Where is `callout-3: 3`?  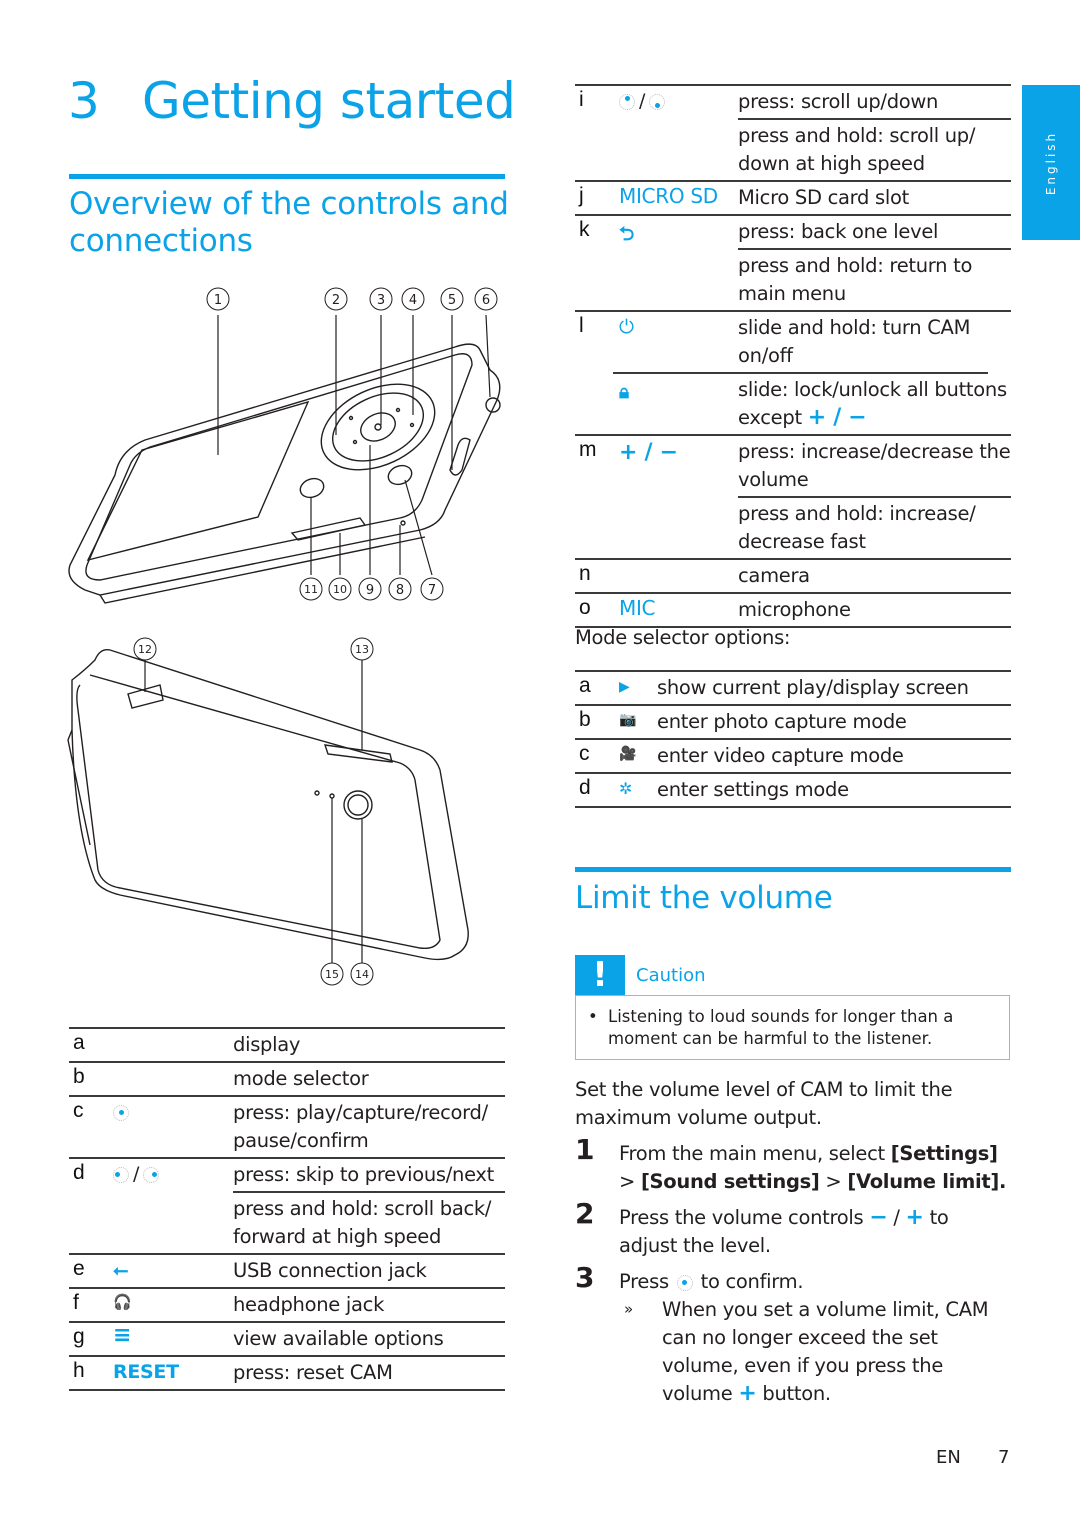 callout-3: 3 is located at coordinates (381, 299).